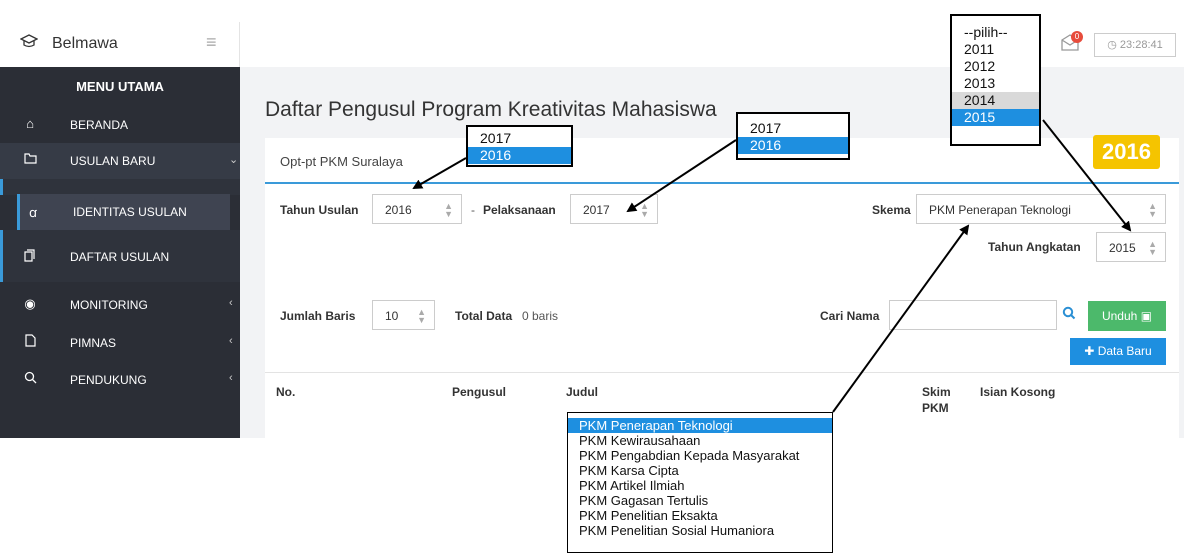 The height and width of the screenshot is (554, 1184). Describe the element at coordinates (1087, 175) in the screenshot. I see `arrow-tahun-angkatan` at that location.